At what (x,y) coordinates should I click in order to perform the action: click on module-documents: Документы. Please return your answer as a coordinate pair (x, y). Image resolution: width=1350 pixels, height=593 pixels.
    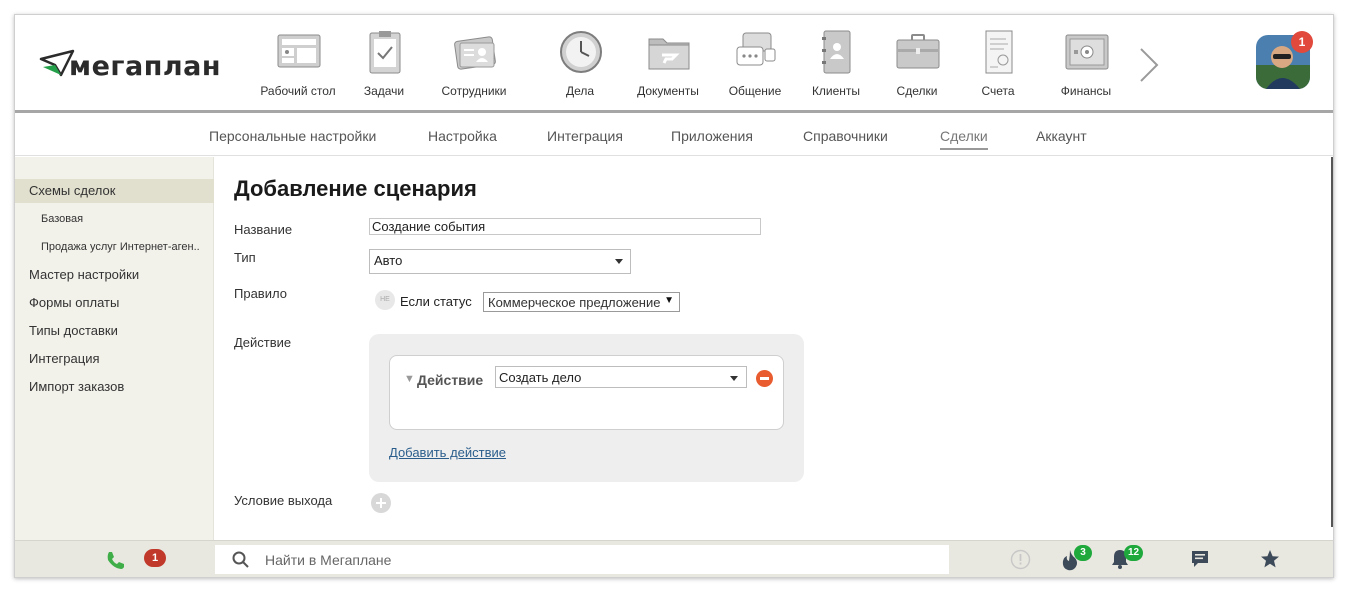
    Looking at the image, I should click on (668, 68).